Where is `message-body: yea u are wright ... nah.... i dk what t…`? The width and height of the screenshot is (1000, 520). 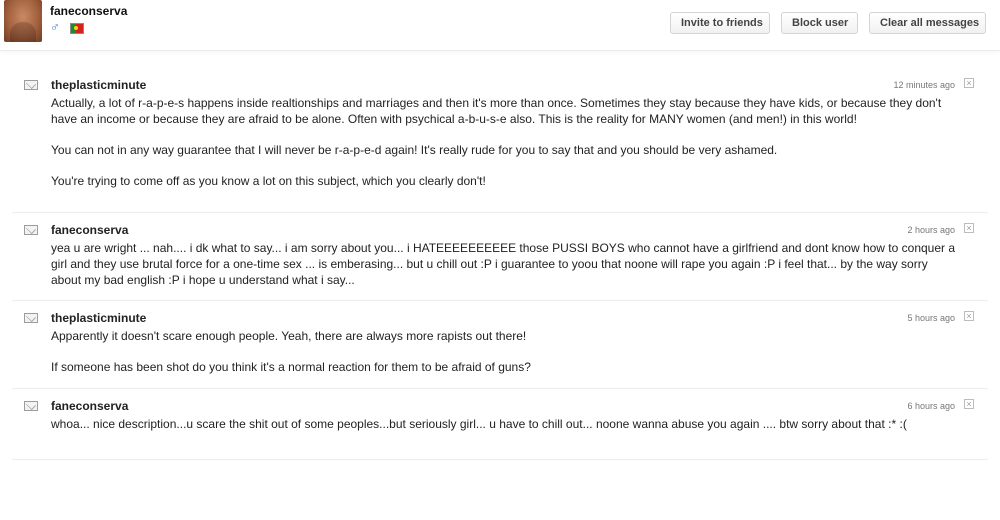
message-body: yea u are wright ... nah.... i dk what t… is located at coordinates (506, 264).